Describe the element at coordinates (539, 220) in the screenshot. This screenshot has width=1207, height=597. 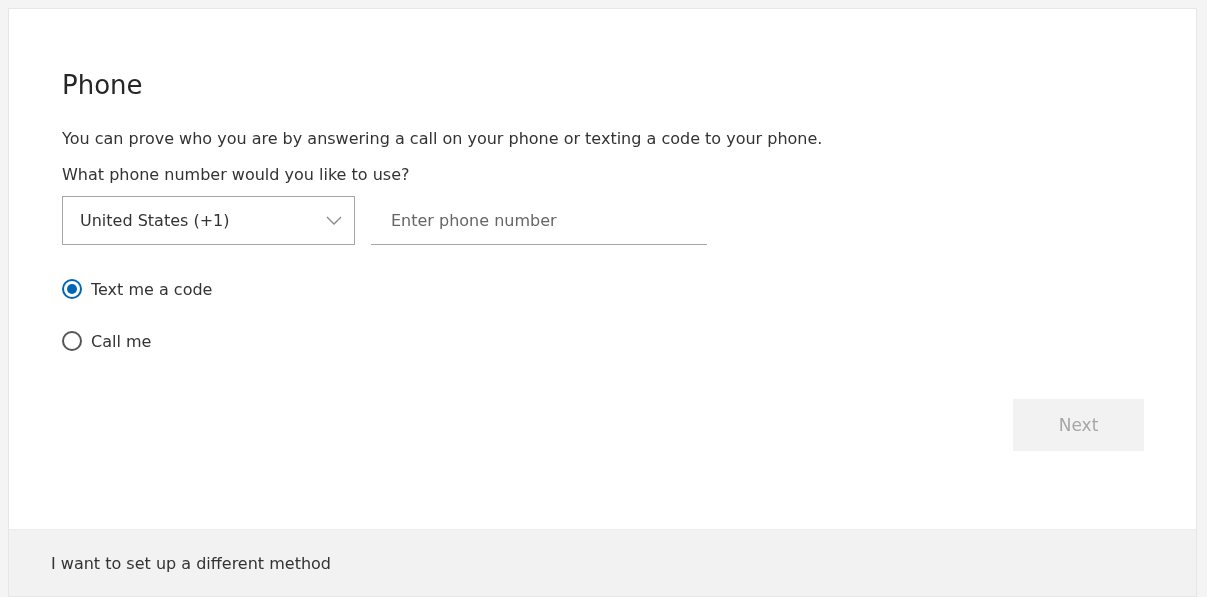
I see `phone-number-field: Enter phone number` at that location.